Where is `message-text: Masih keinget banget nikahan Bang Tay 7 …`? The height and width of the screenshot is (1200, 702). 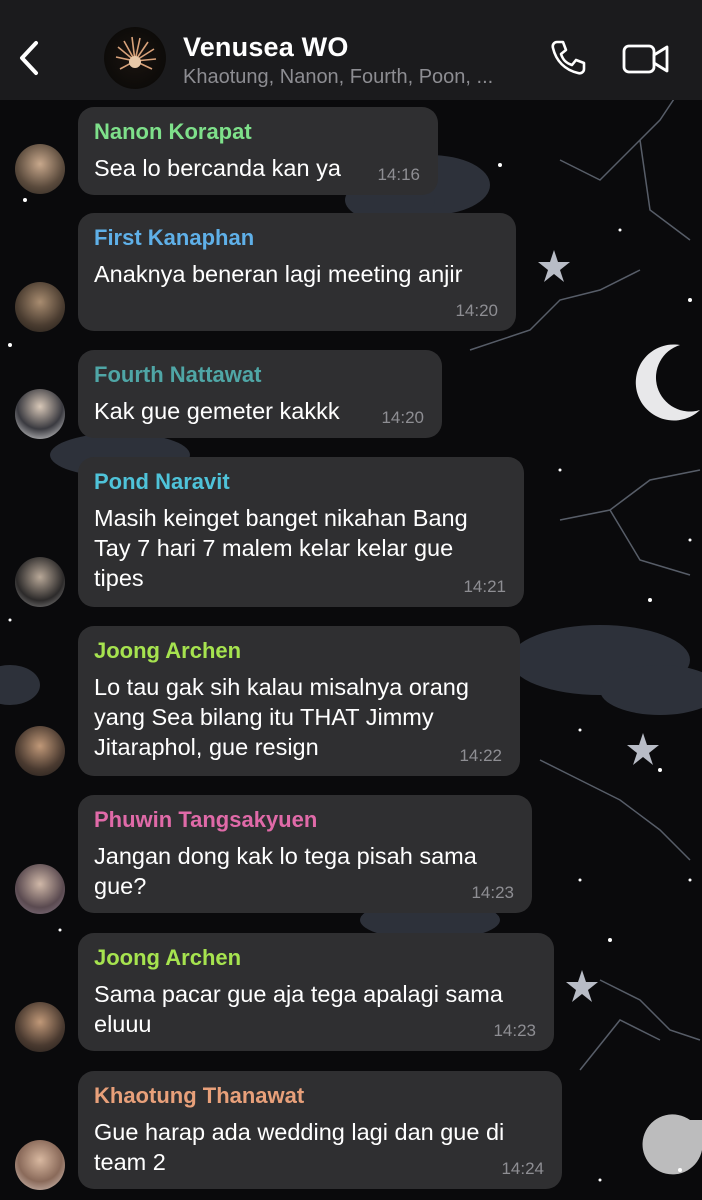 message-text: Masih keinget banget nikahan Bang Tay 7 … is located at coordinates (281, 548).